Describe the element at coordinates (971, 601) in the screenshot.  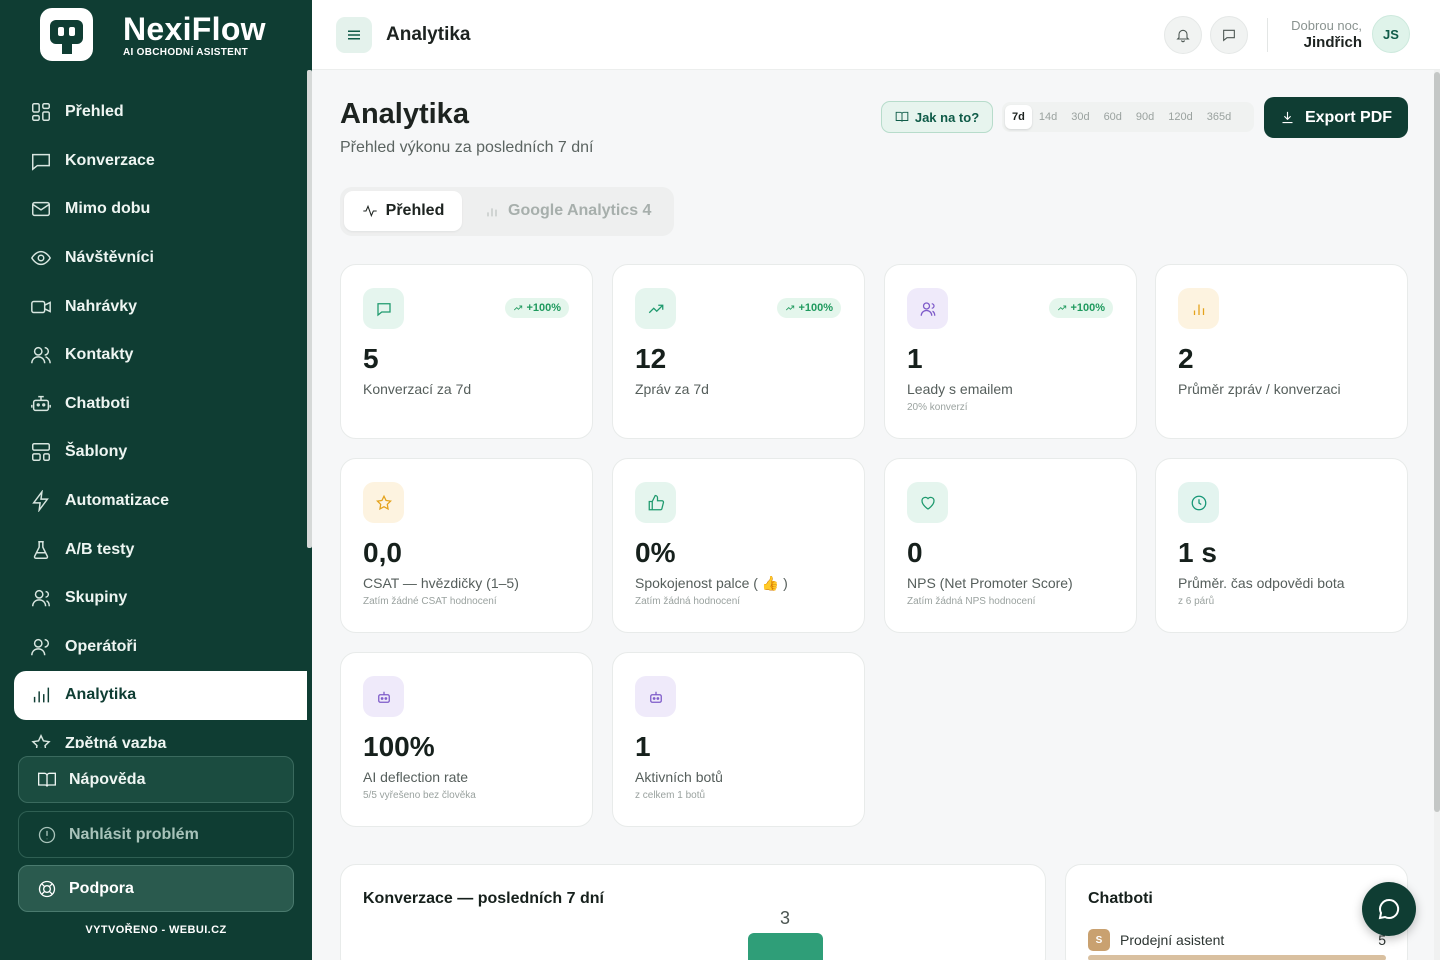
I see `stat-note: Zatím žádná NPS hodnocení` at that location.